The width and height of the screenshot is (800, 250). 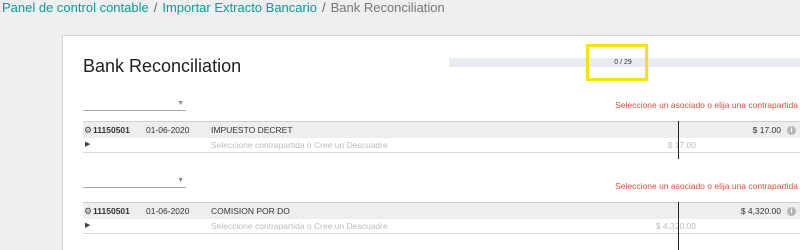 What do you see at coordinates (681, 145) in the screenshot?
I see `counterpart-amount: $ 17.00` at bounding box center [681, 145].